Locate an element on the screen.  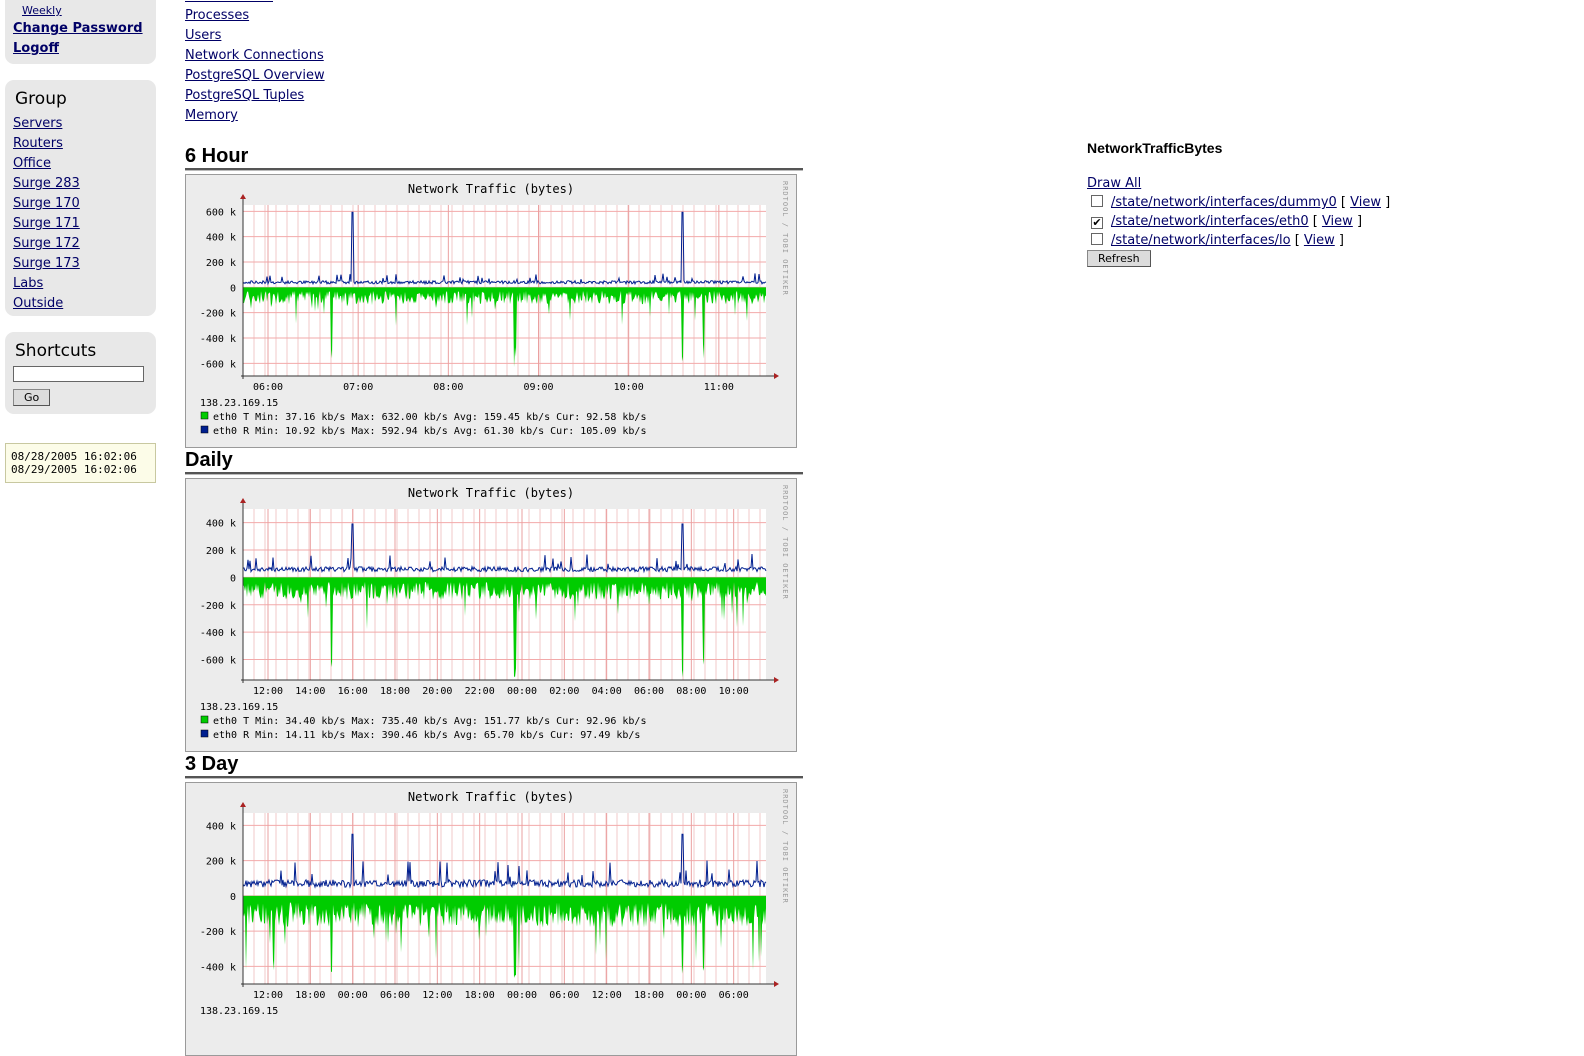
y-tick-label: -600 k is located at coordinates (218, 364).